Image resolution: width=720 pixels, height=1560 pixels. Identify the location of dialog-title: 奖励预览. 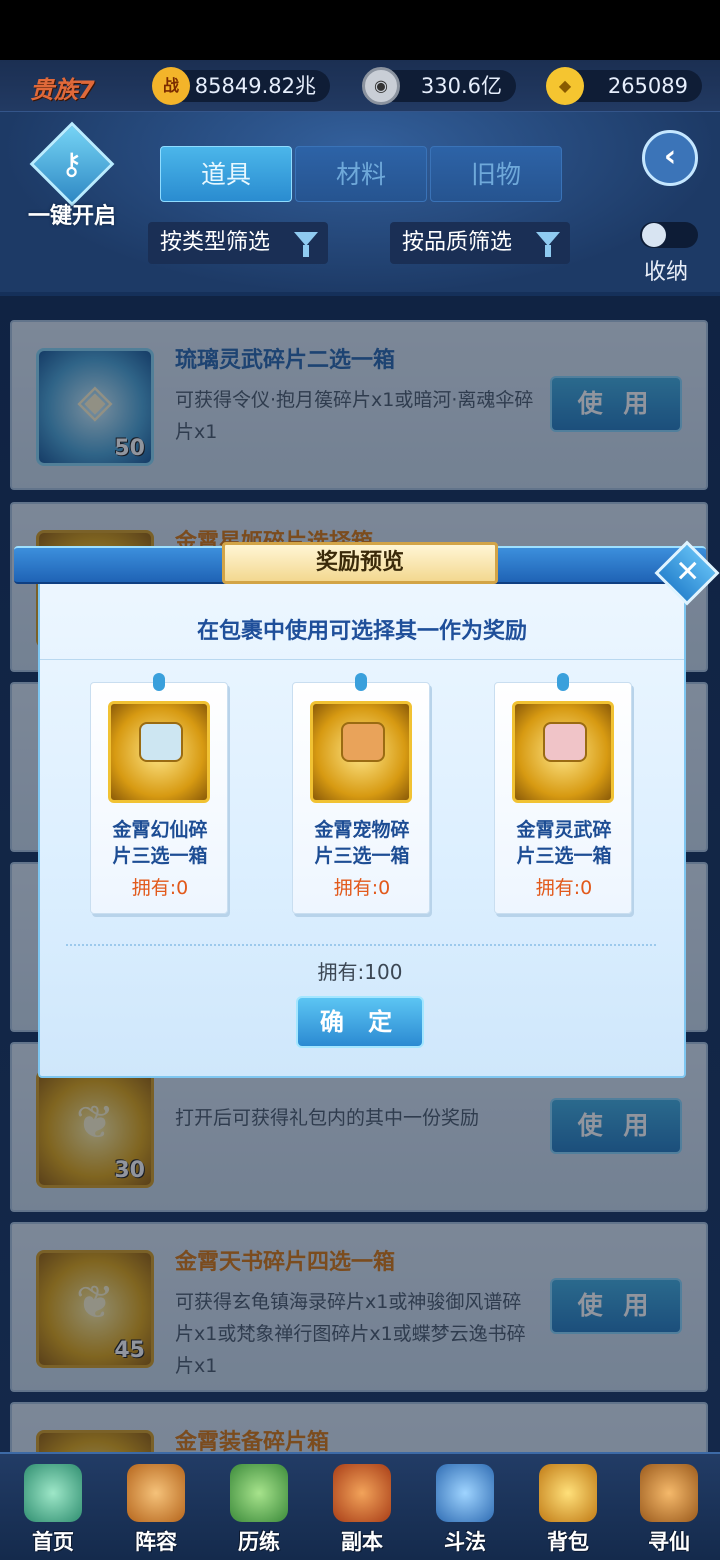
(360, 563).